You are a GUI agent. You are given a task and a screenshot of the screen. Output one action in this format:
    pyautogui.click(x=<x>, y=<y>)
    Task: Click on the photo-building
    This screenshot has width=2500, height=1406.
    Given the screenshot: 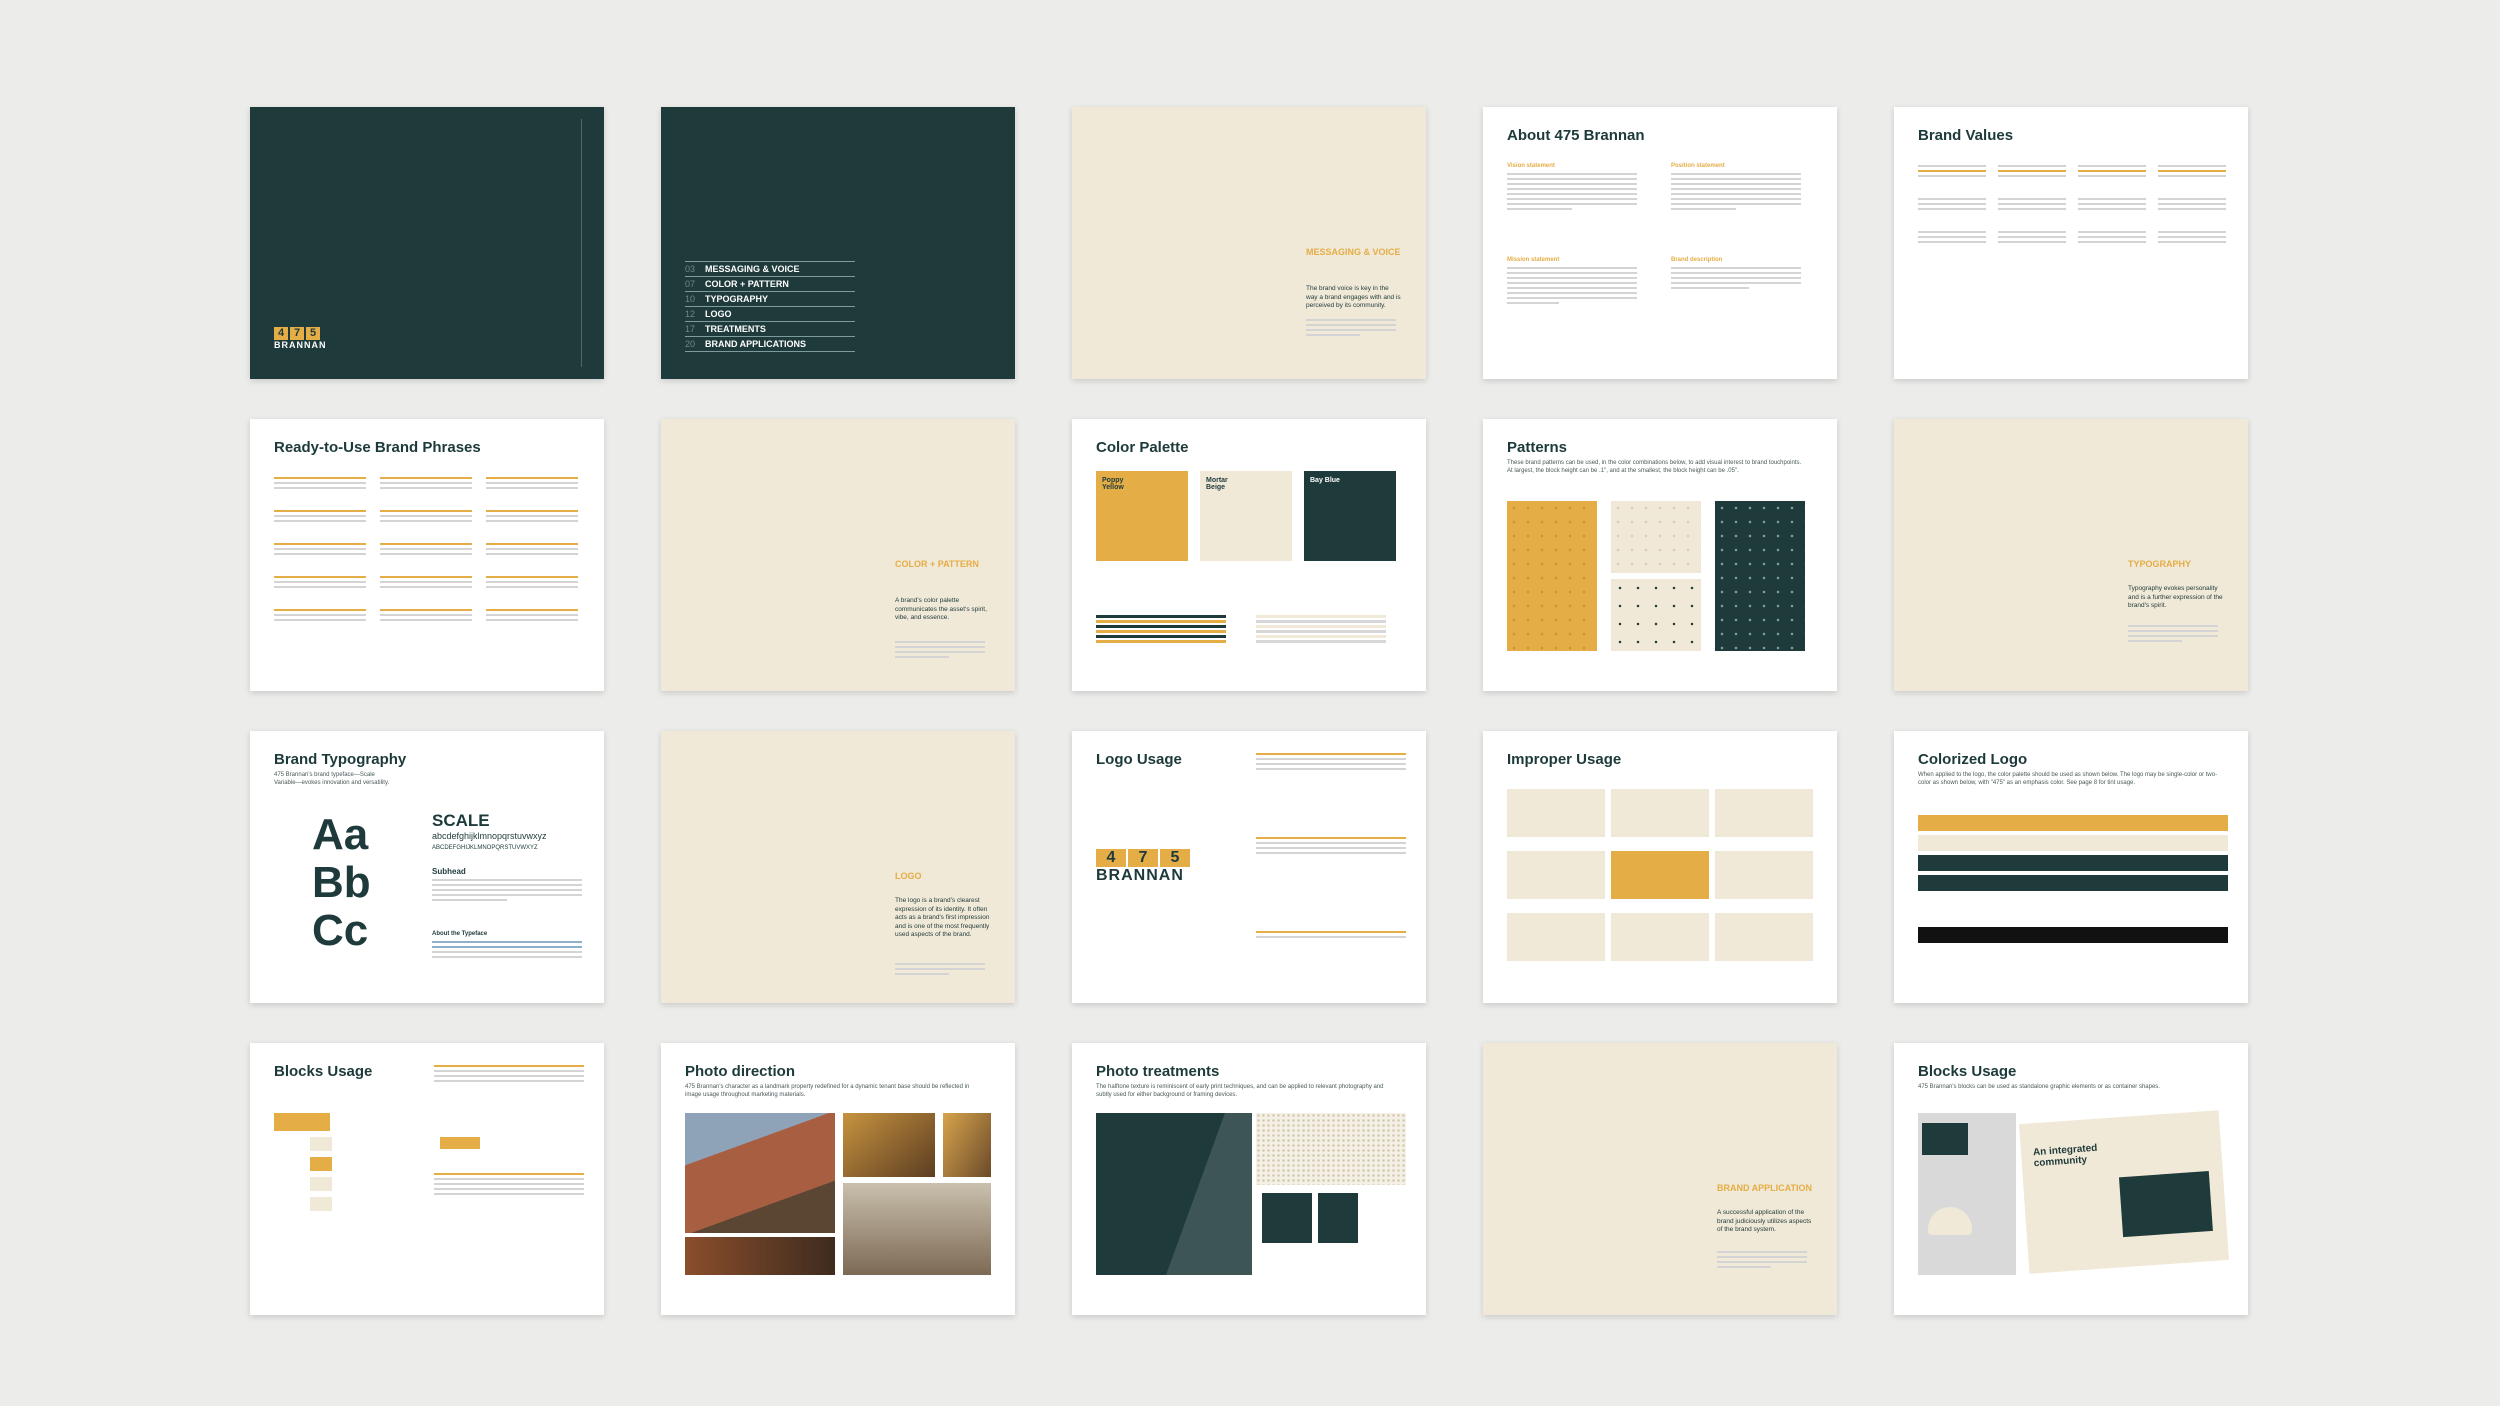 What is the action you would take?
    pyautogui.click(x=760, y=1173)
    